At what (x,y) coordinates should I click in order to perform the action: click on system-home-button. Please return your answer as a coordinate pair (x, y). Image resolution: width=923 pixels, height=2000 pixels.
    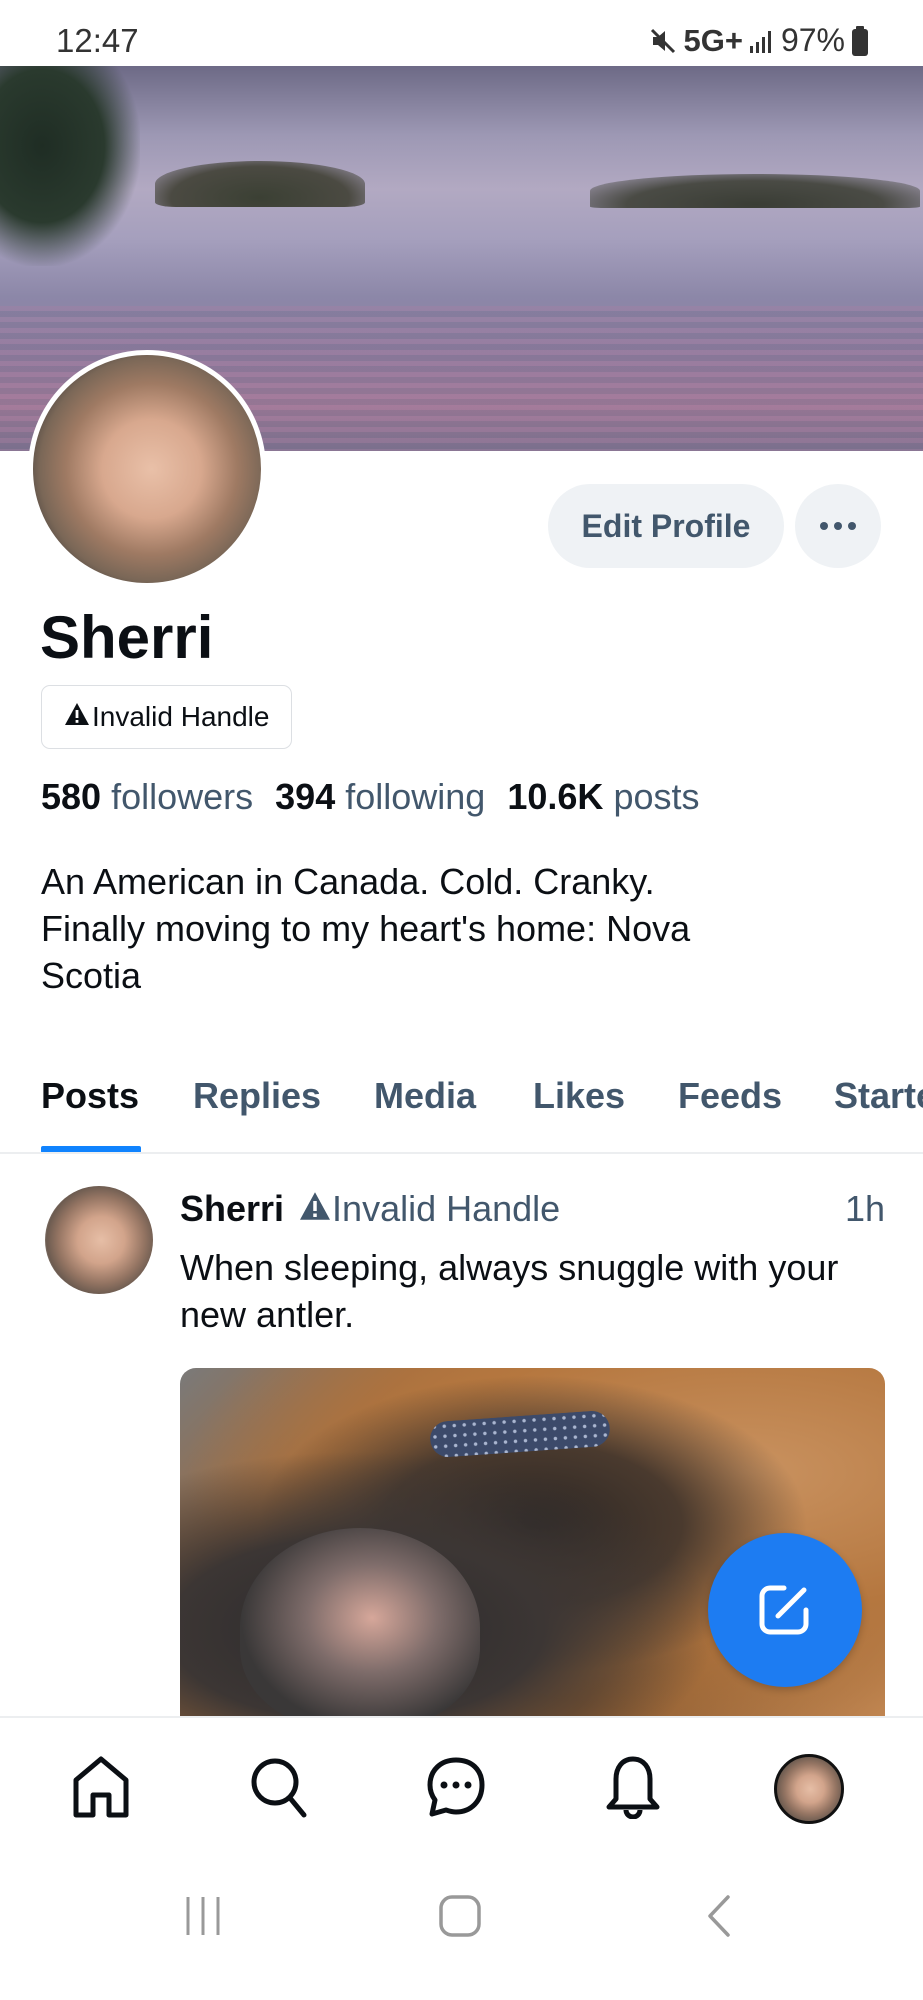
    Looking at the image, I should click on (460, 1918).